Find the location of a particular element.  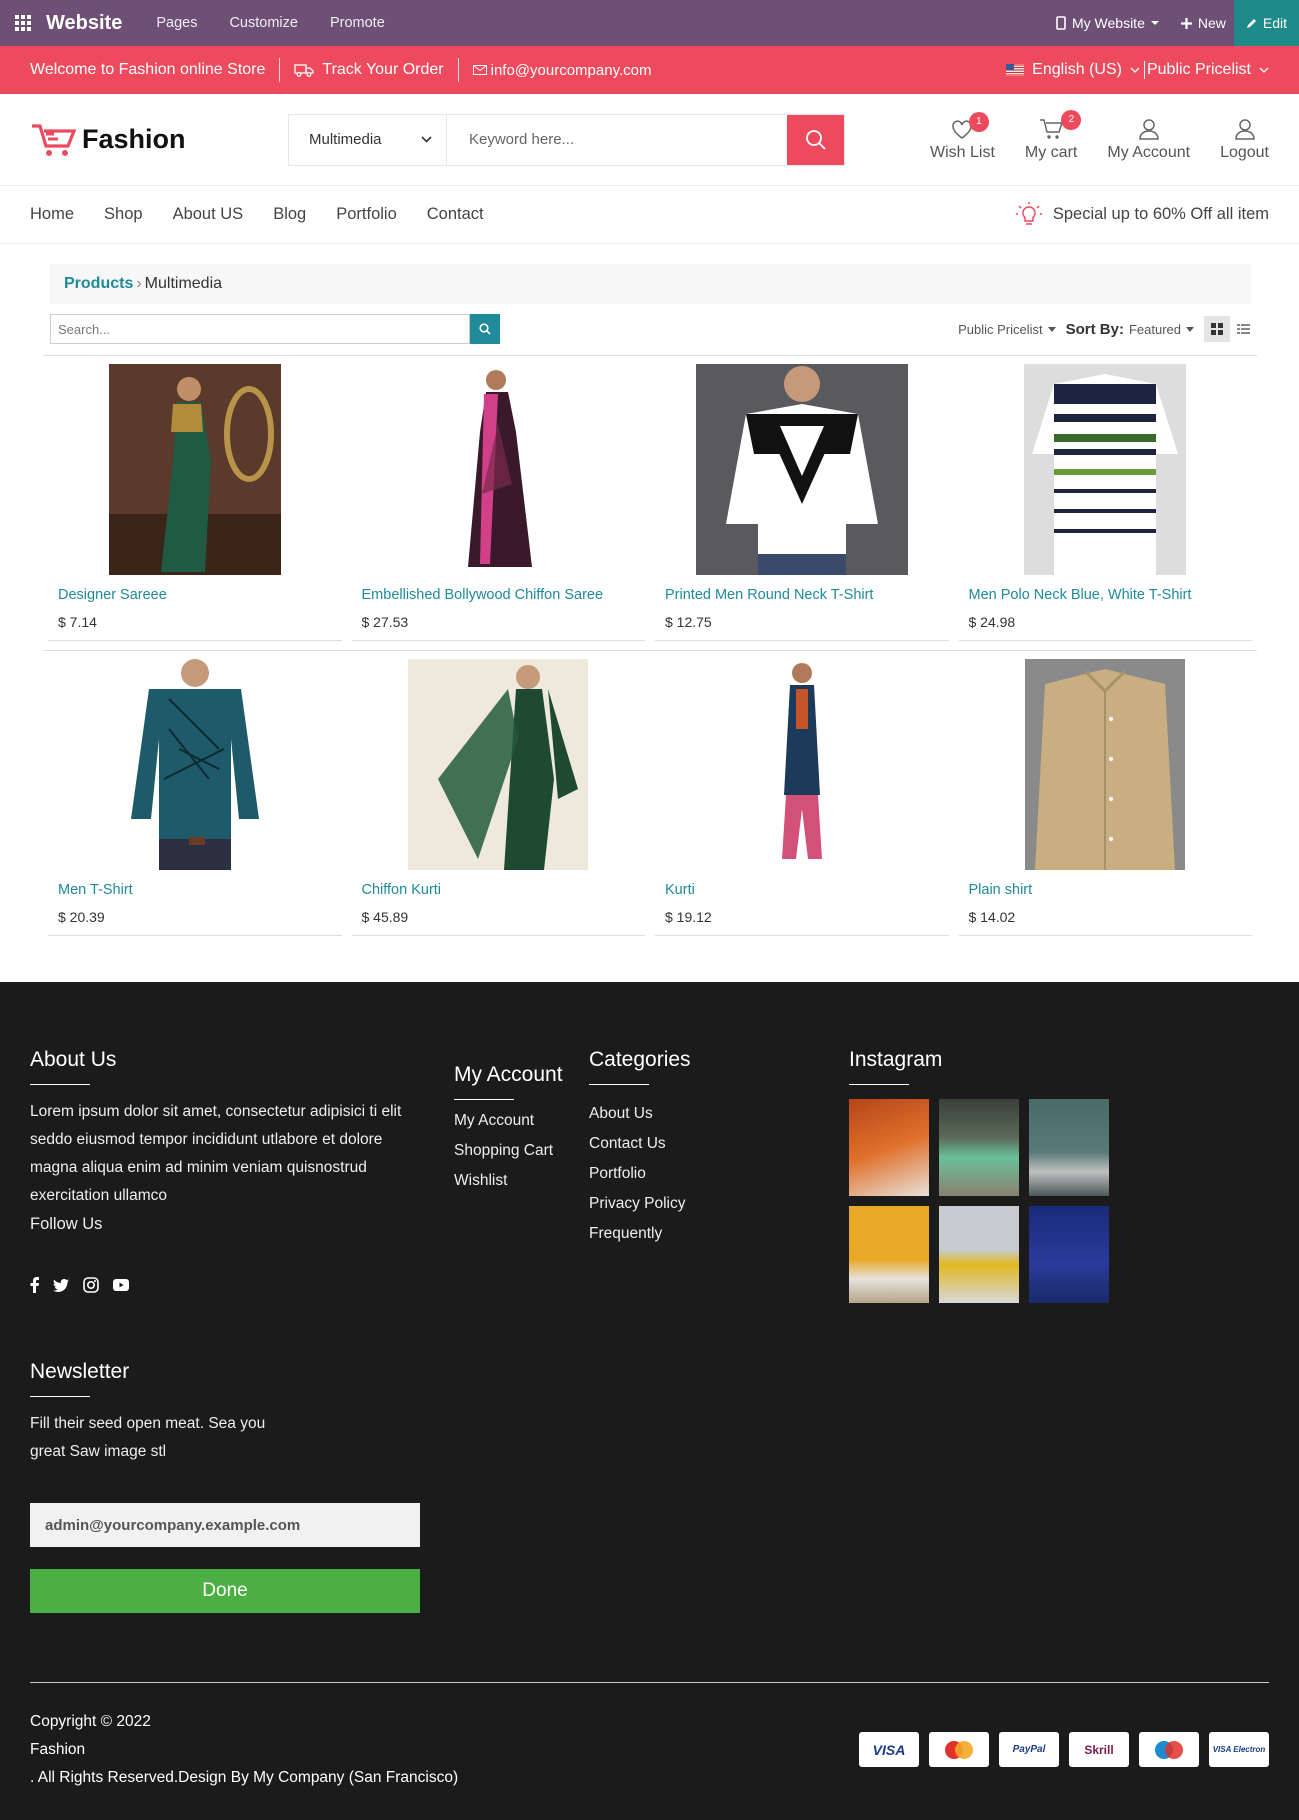

pricelist-dropdown: Public Pricelist is located at coordinates (1000, 329).